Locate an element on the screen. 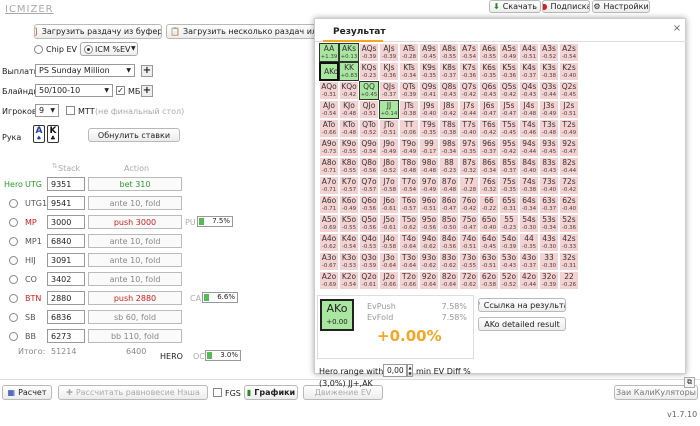  hand-cell: KK +0.83 is located at coordinates (349, 71).